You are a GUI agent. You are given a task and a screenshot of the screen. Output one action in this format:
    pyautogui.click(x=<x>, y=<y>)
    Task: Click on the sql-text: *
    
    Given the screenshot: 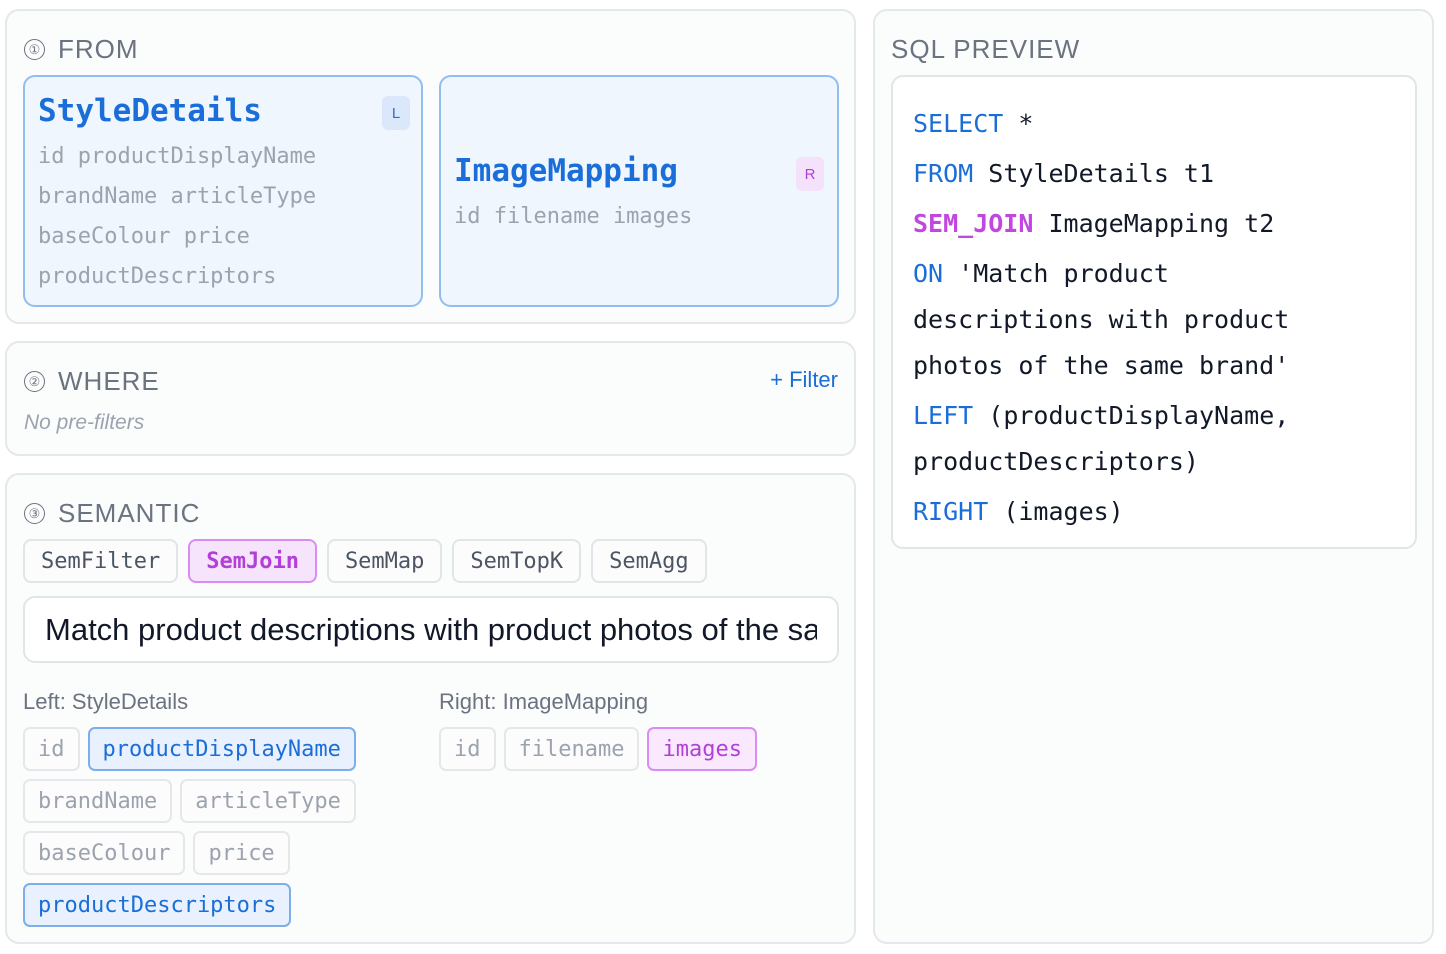 What is the action you would take?
    pyautogui.click(x=1018, y=123)
    